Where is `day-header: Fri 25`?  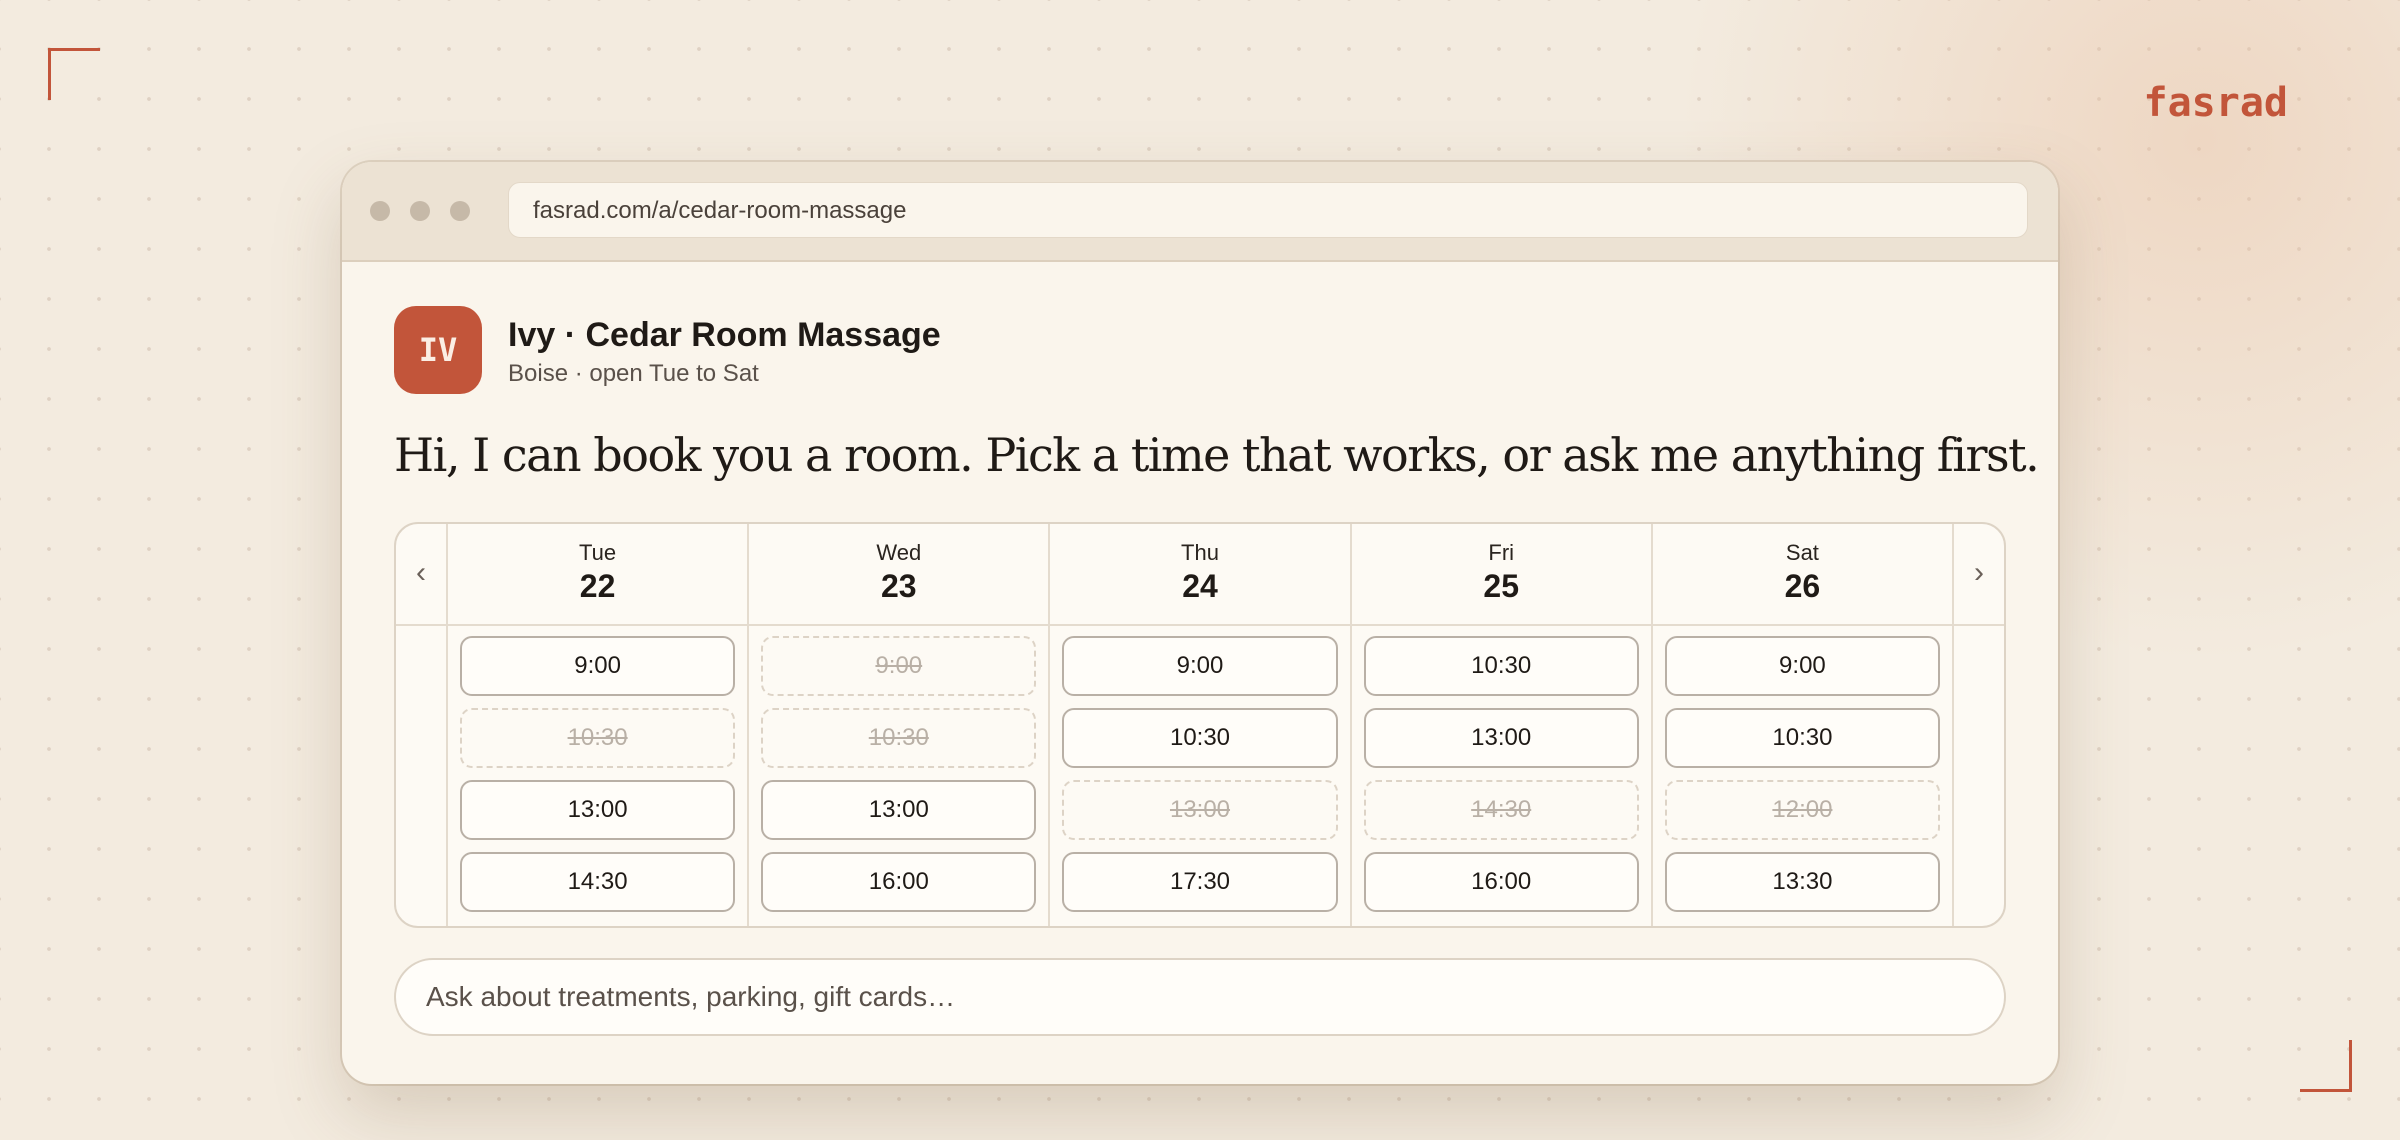
day-header: Fri 25 is located at coordinates (1501, 574).